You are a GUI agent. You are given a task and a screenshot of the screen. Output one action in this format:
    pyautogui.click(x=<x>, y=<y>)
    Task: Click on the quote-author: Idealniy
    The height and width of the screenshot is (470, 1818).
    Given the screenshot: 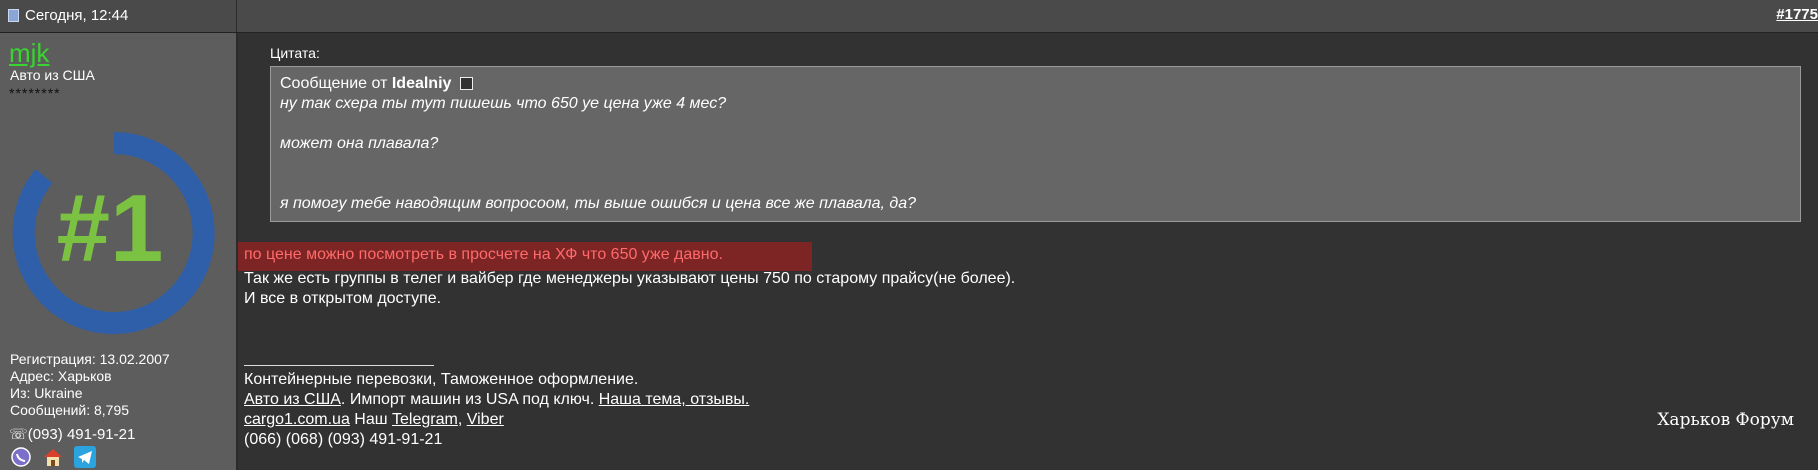 What is the action you would take?
    pyautogui.click(x=421, y=83)
    